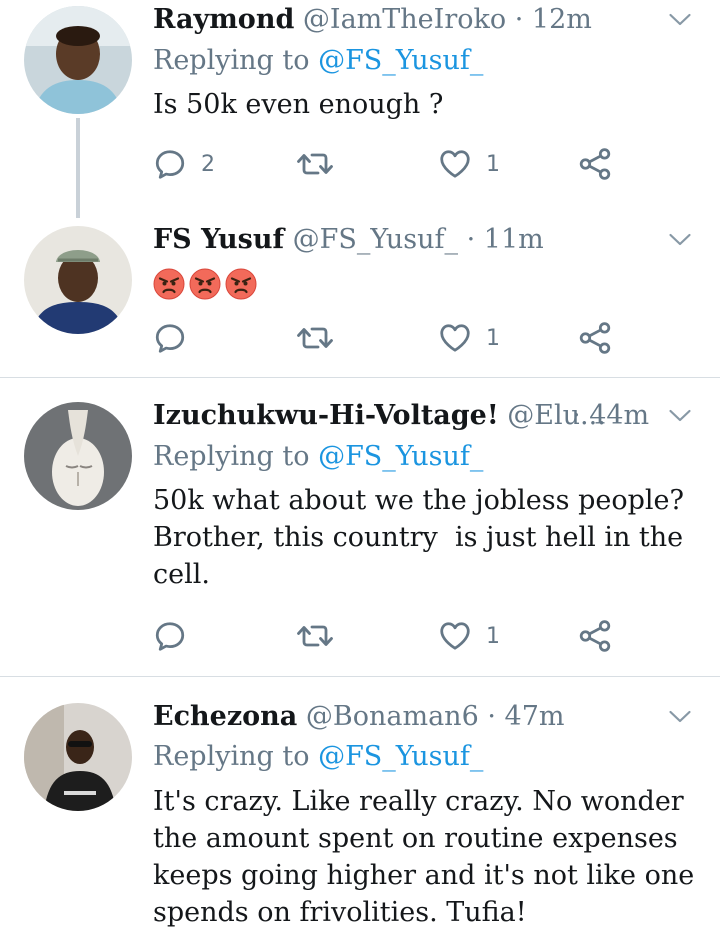 The image size is (720, 951). I want to click on display-name: Raymond, so click(223, 19).